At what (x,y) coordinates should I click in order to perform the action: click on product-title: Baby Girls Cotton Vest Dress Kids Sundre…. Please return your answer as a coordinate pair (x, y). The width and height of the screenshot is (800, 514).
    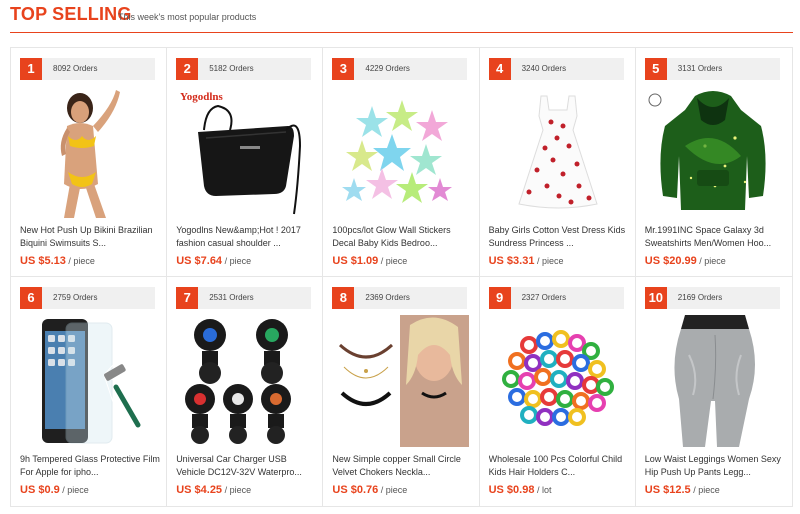
    Looking at the image, I should click on (559, 236).